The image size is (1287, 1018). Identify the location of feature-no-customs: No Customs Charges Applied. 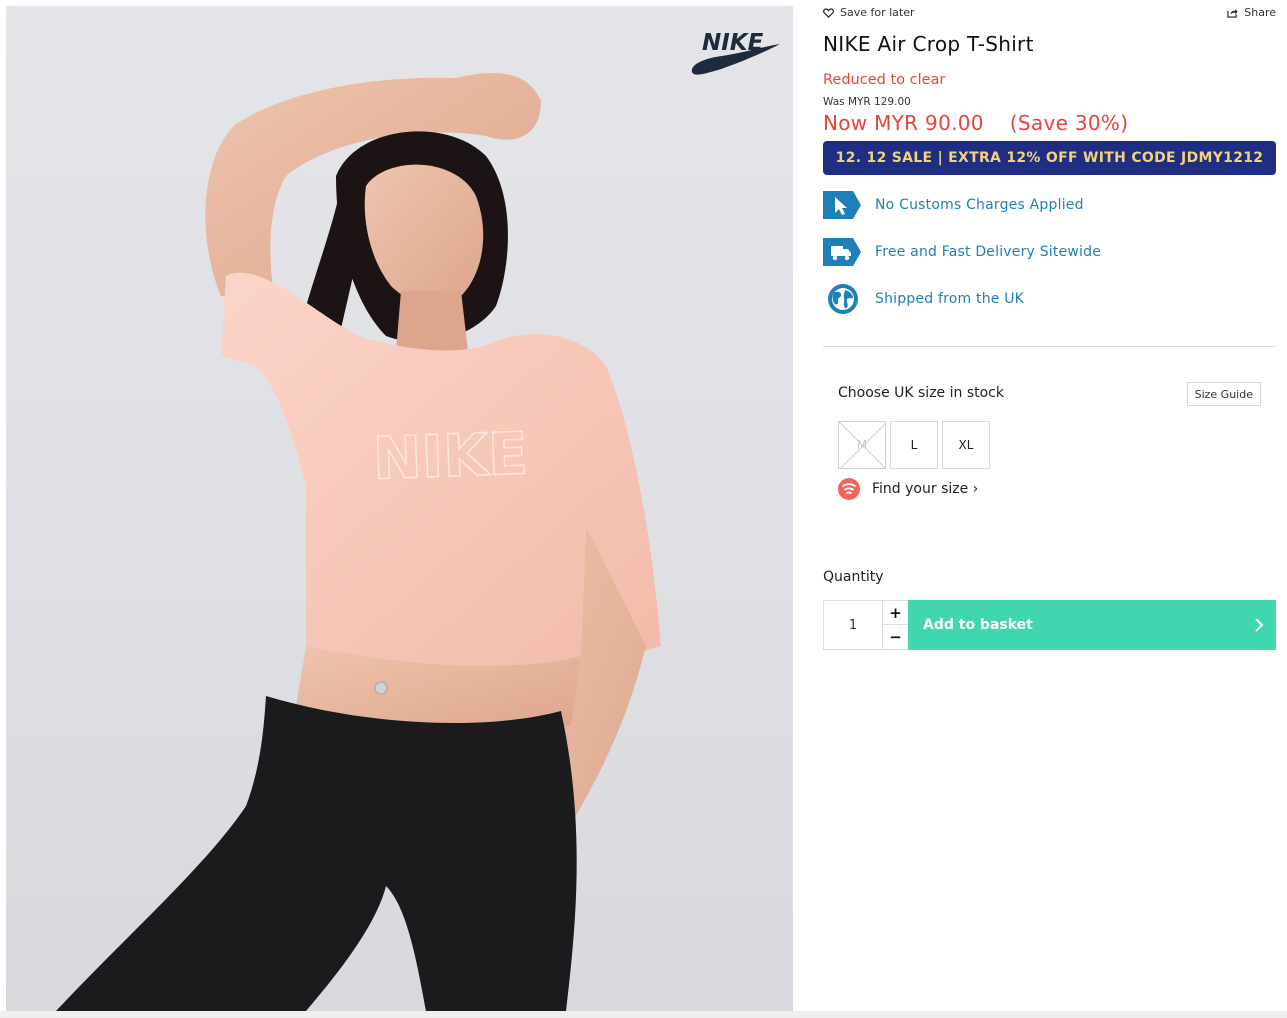
(1049, 205).